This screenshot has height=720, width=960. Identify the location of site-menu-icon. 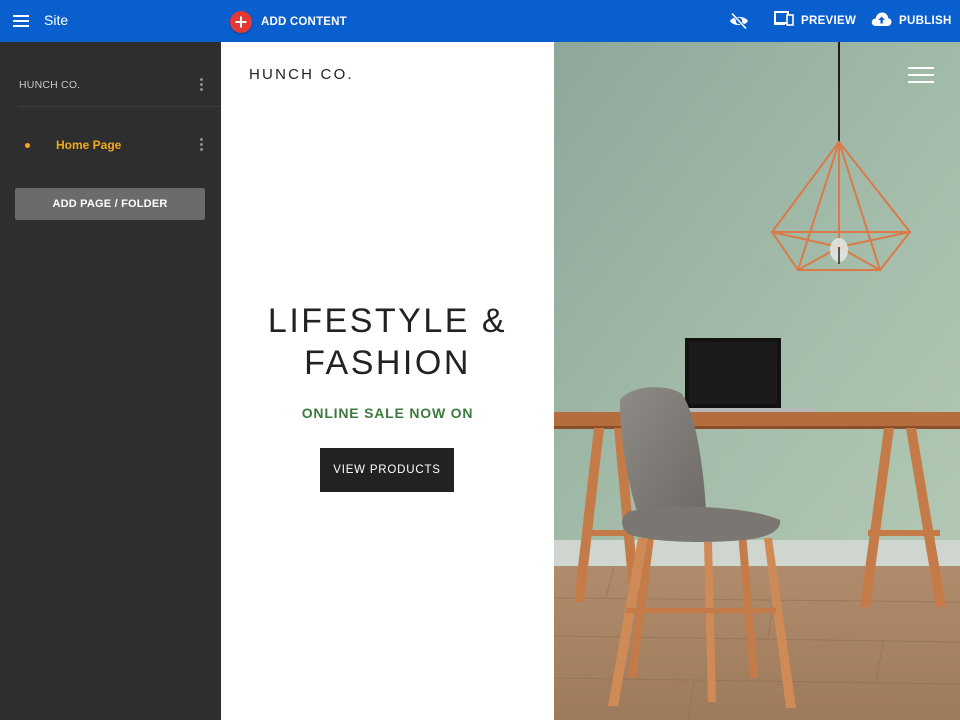
(921, 75).